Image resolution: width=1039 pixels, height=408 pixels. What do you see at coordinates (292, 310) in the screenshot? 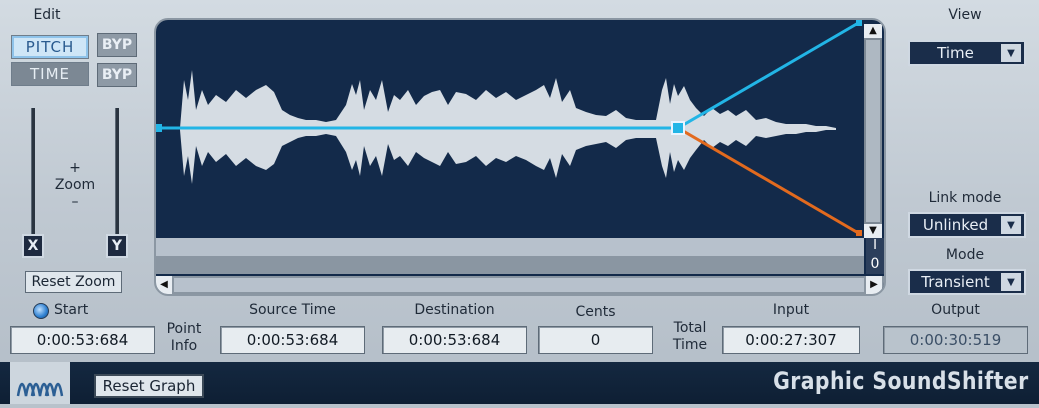
I see `source-time-label: Source Time` at bounding box center [292, 310].